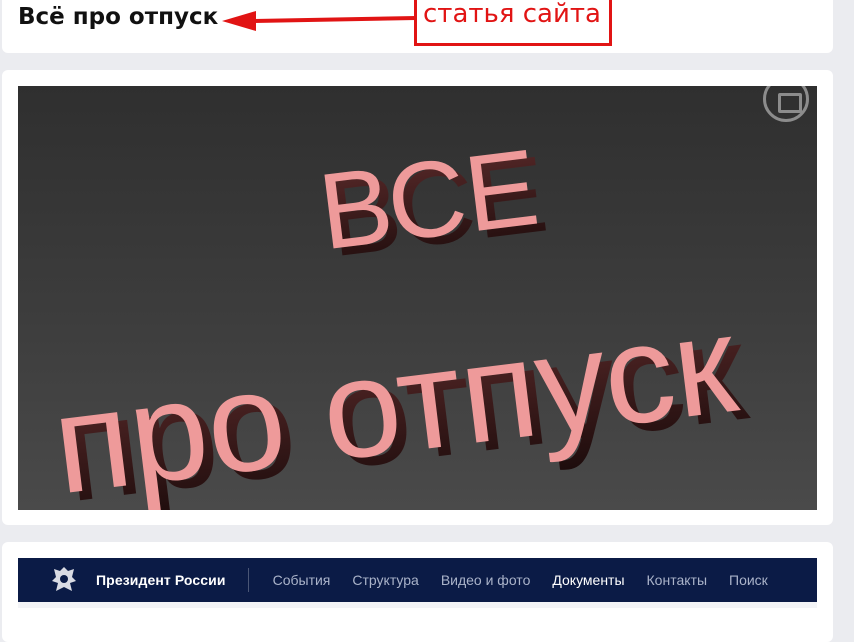 This screenshot has height=642, width=854. What do you see at coordinates (588, 580) in the screenshot?
I see `nav-documents: Документы` at bounding box center [588, 580].